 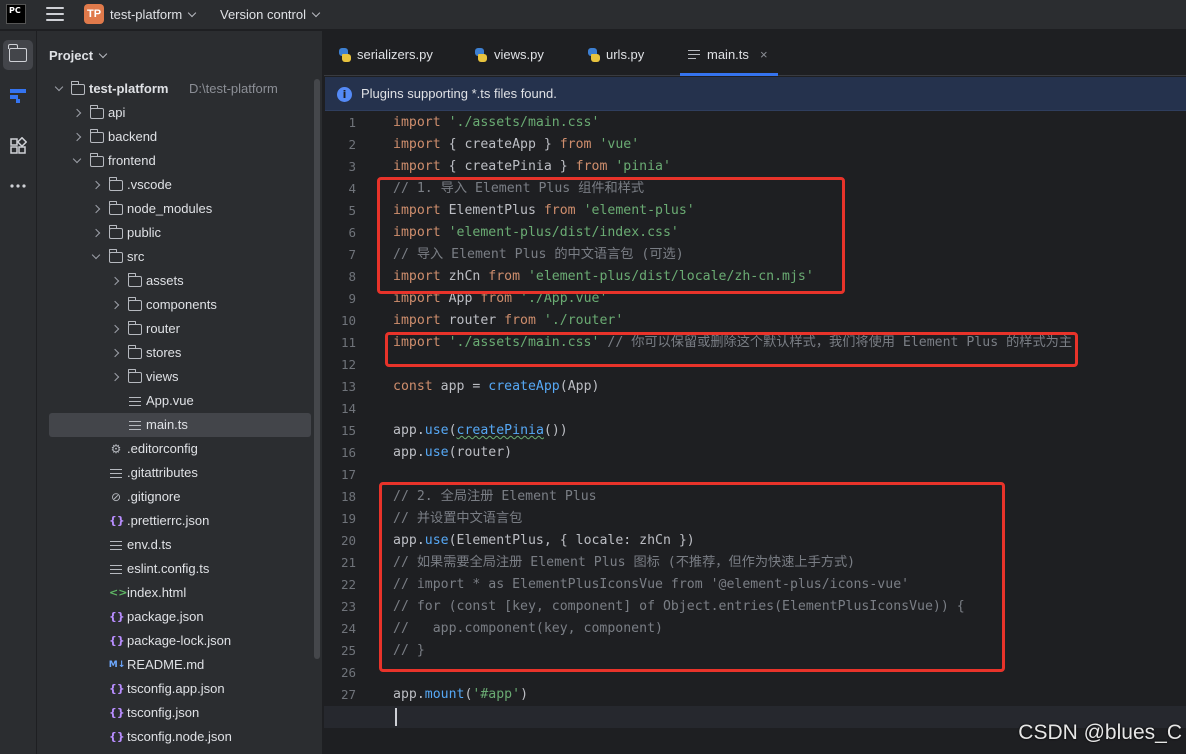 What do you see at coordinates (180, 449) in the screenshot?
I see `tree-item-editorconfig: ⚙ .editorconfig` at bounding box center [180, 449].